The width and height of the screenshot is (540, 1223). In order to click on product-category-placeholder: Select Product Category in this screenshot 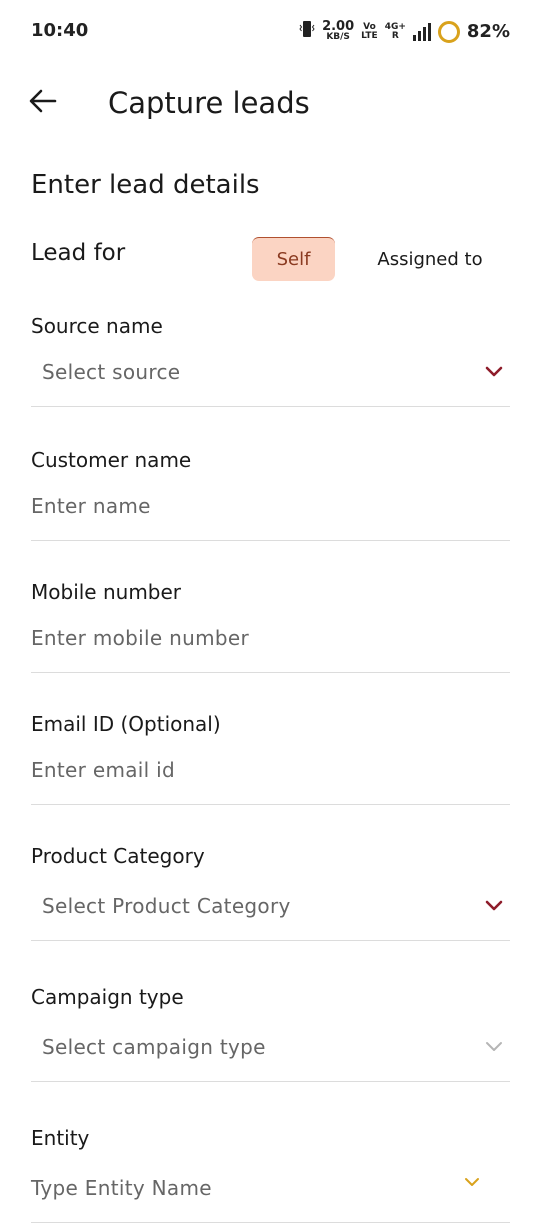, I will do `click(166, 906)`.